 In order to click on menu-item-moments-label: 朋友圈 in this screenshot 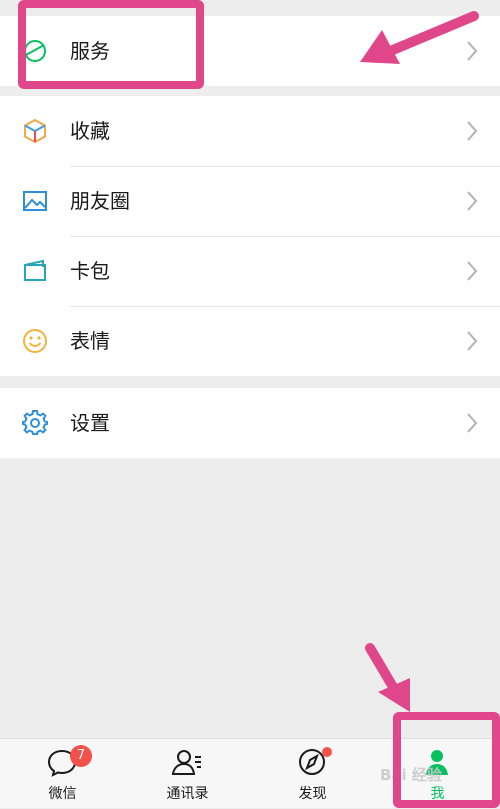, I will do `click(100, 201)`.